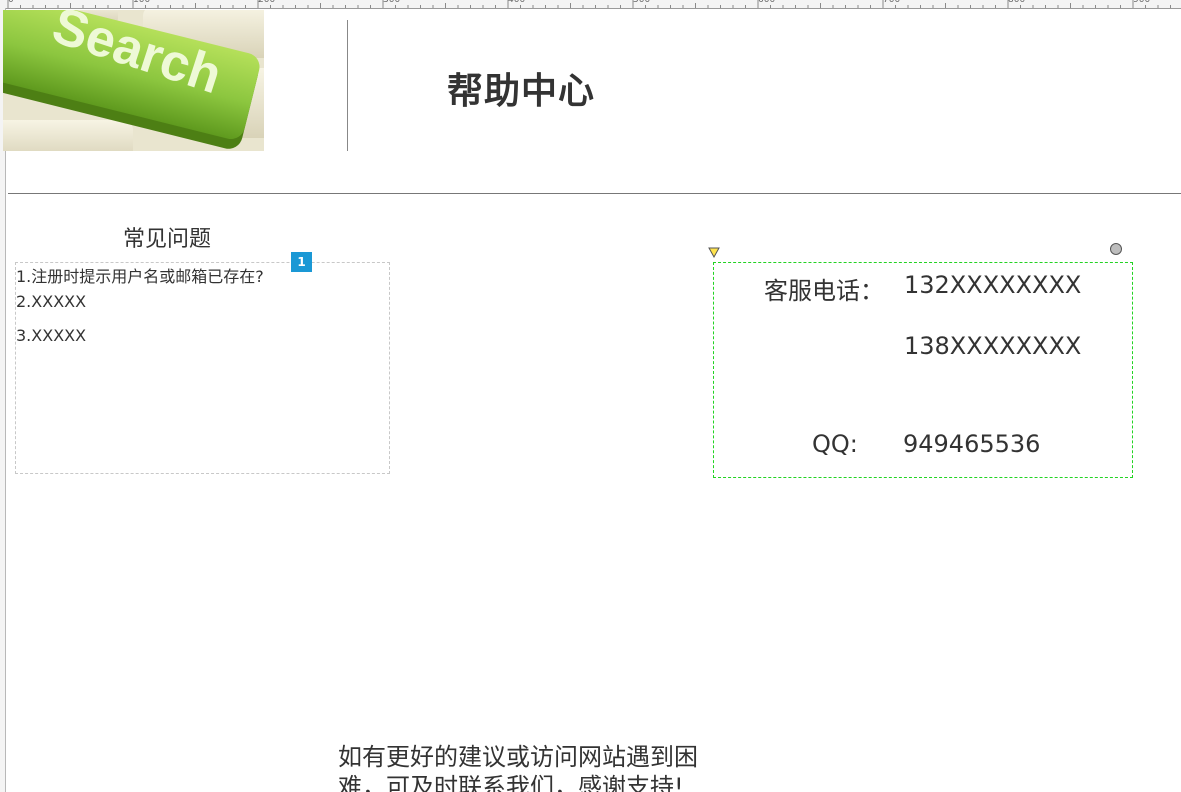 The height and width of the screenshot is (792, 1181). I want to click on footnote-badge: 1, so click(301, 262).